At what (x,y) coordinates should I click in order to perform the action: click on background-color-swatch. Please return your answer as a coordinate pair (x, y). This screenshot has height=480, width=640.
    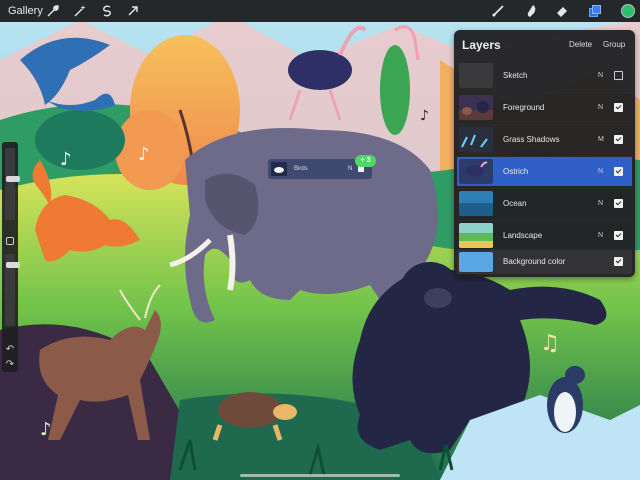
    Looking at the image, I should click on (476, 262).